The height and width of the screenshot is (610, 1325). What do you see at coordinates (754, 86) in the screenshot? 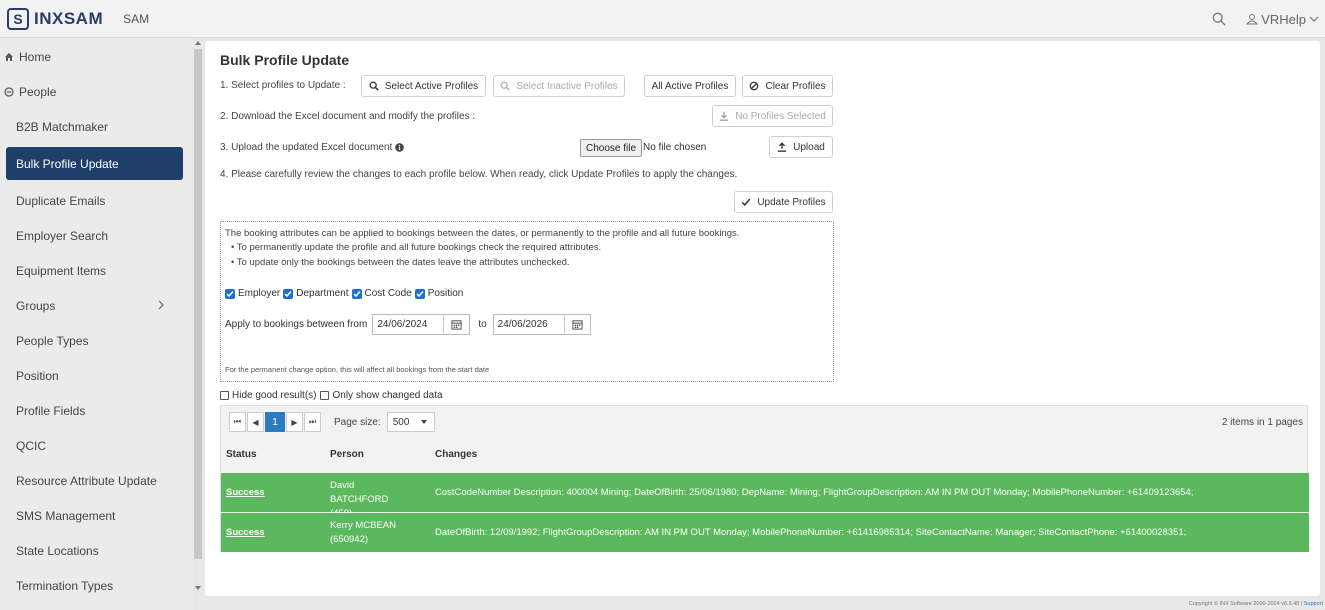
I see `ban-icon` at bounding box center [754, 86].